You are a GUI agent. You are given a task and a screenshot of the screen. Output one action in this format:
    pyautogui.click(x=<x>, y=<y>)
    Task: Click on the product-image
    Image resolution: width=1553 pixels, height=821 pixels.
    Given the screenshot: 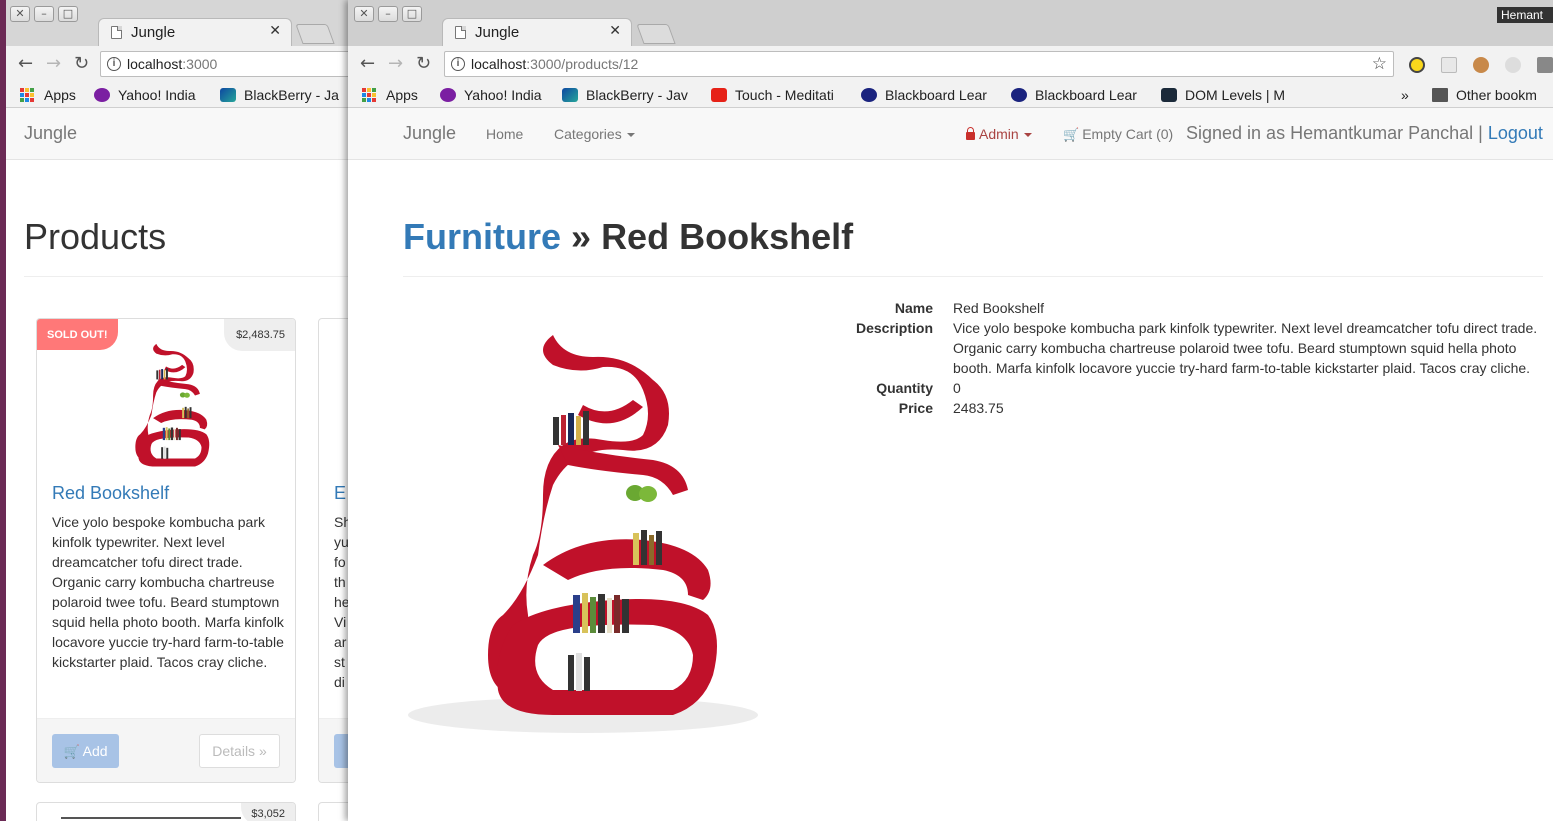 What is the action you would take?
    pyautogui.click(x=583, y=515)
    